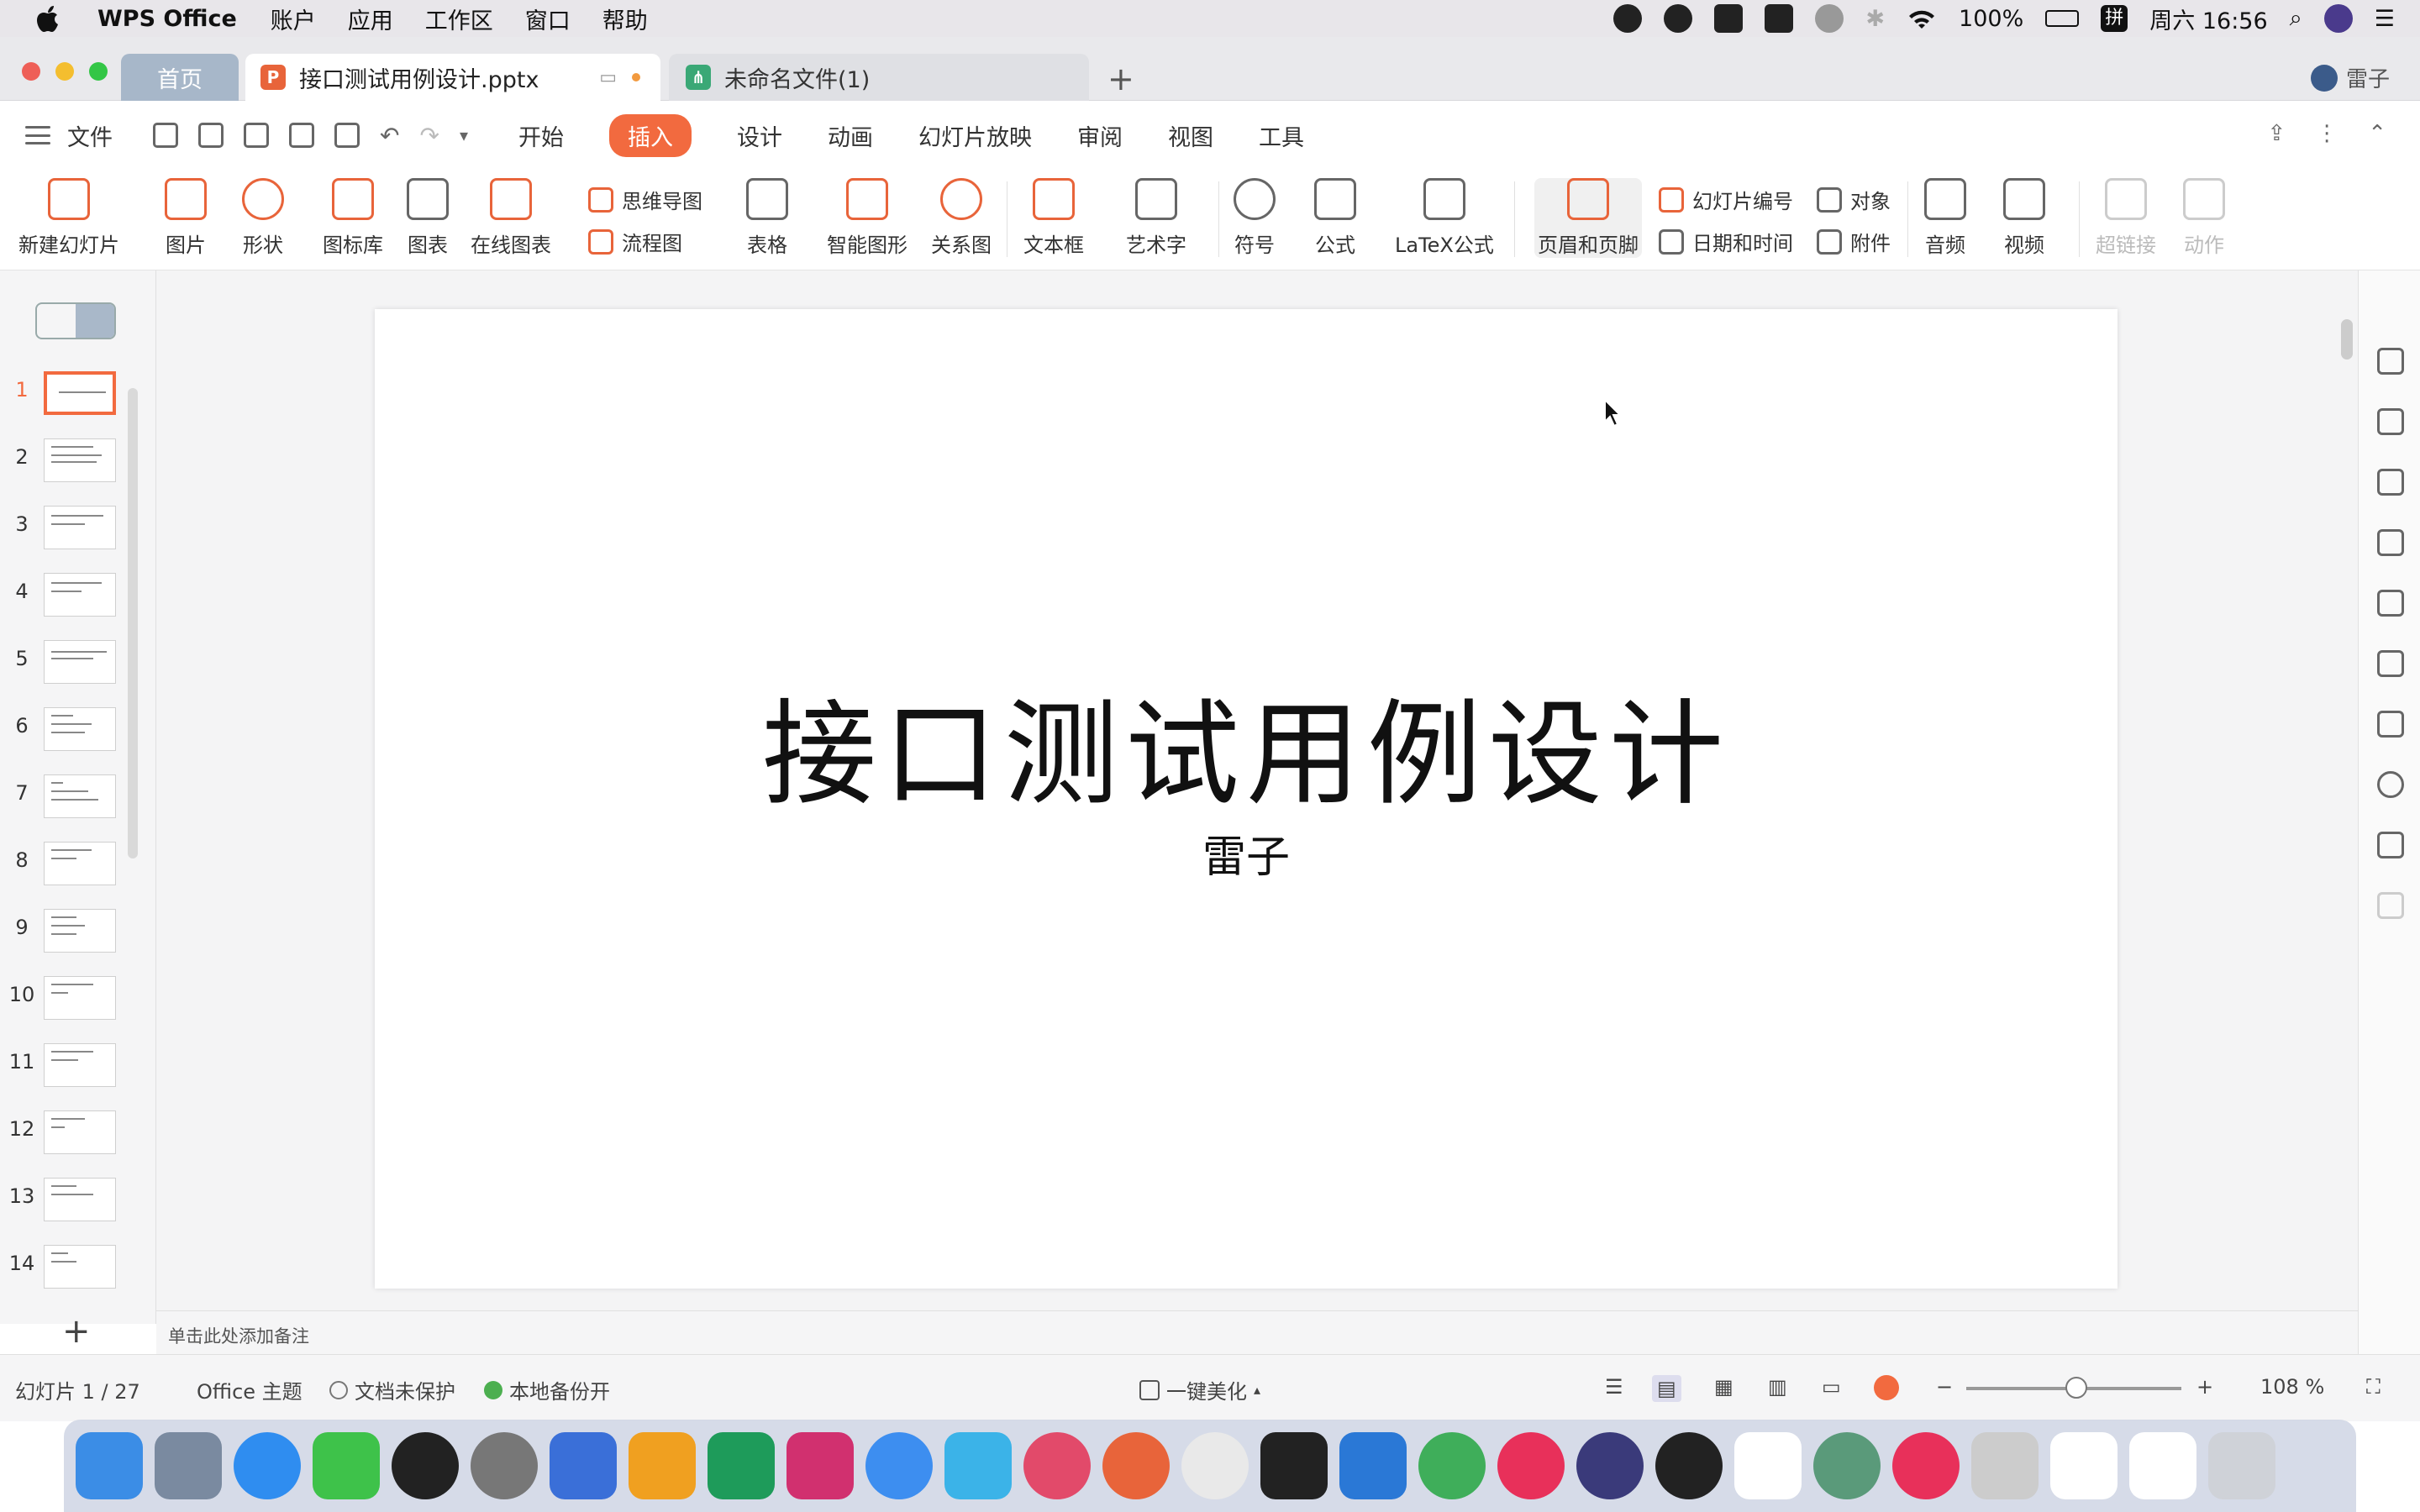  I want to click on vpn-app-icon, so click(1847, 1465).